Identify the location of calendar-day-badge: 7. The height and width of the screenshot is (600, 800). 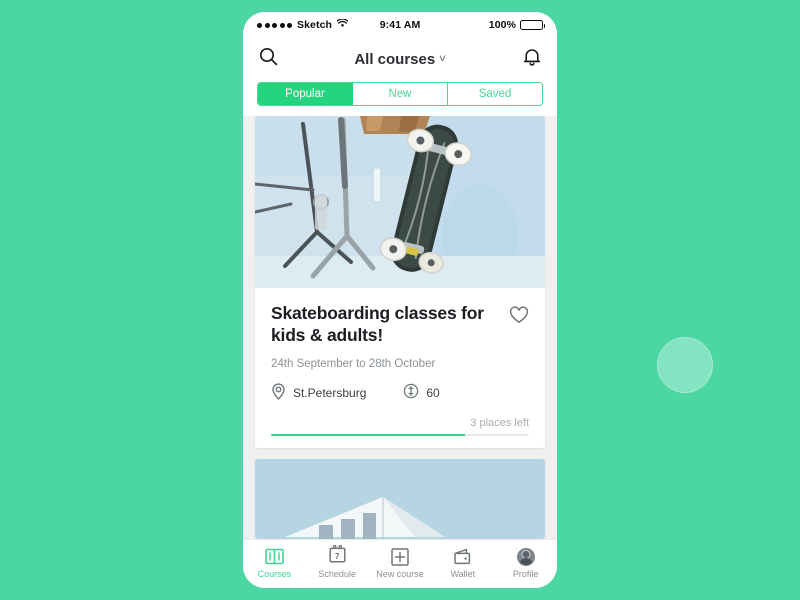
(337, 556).